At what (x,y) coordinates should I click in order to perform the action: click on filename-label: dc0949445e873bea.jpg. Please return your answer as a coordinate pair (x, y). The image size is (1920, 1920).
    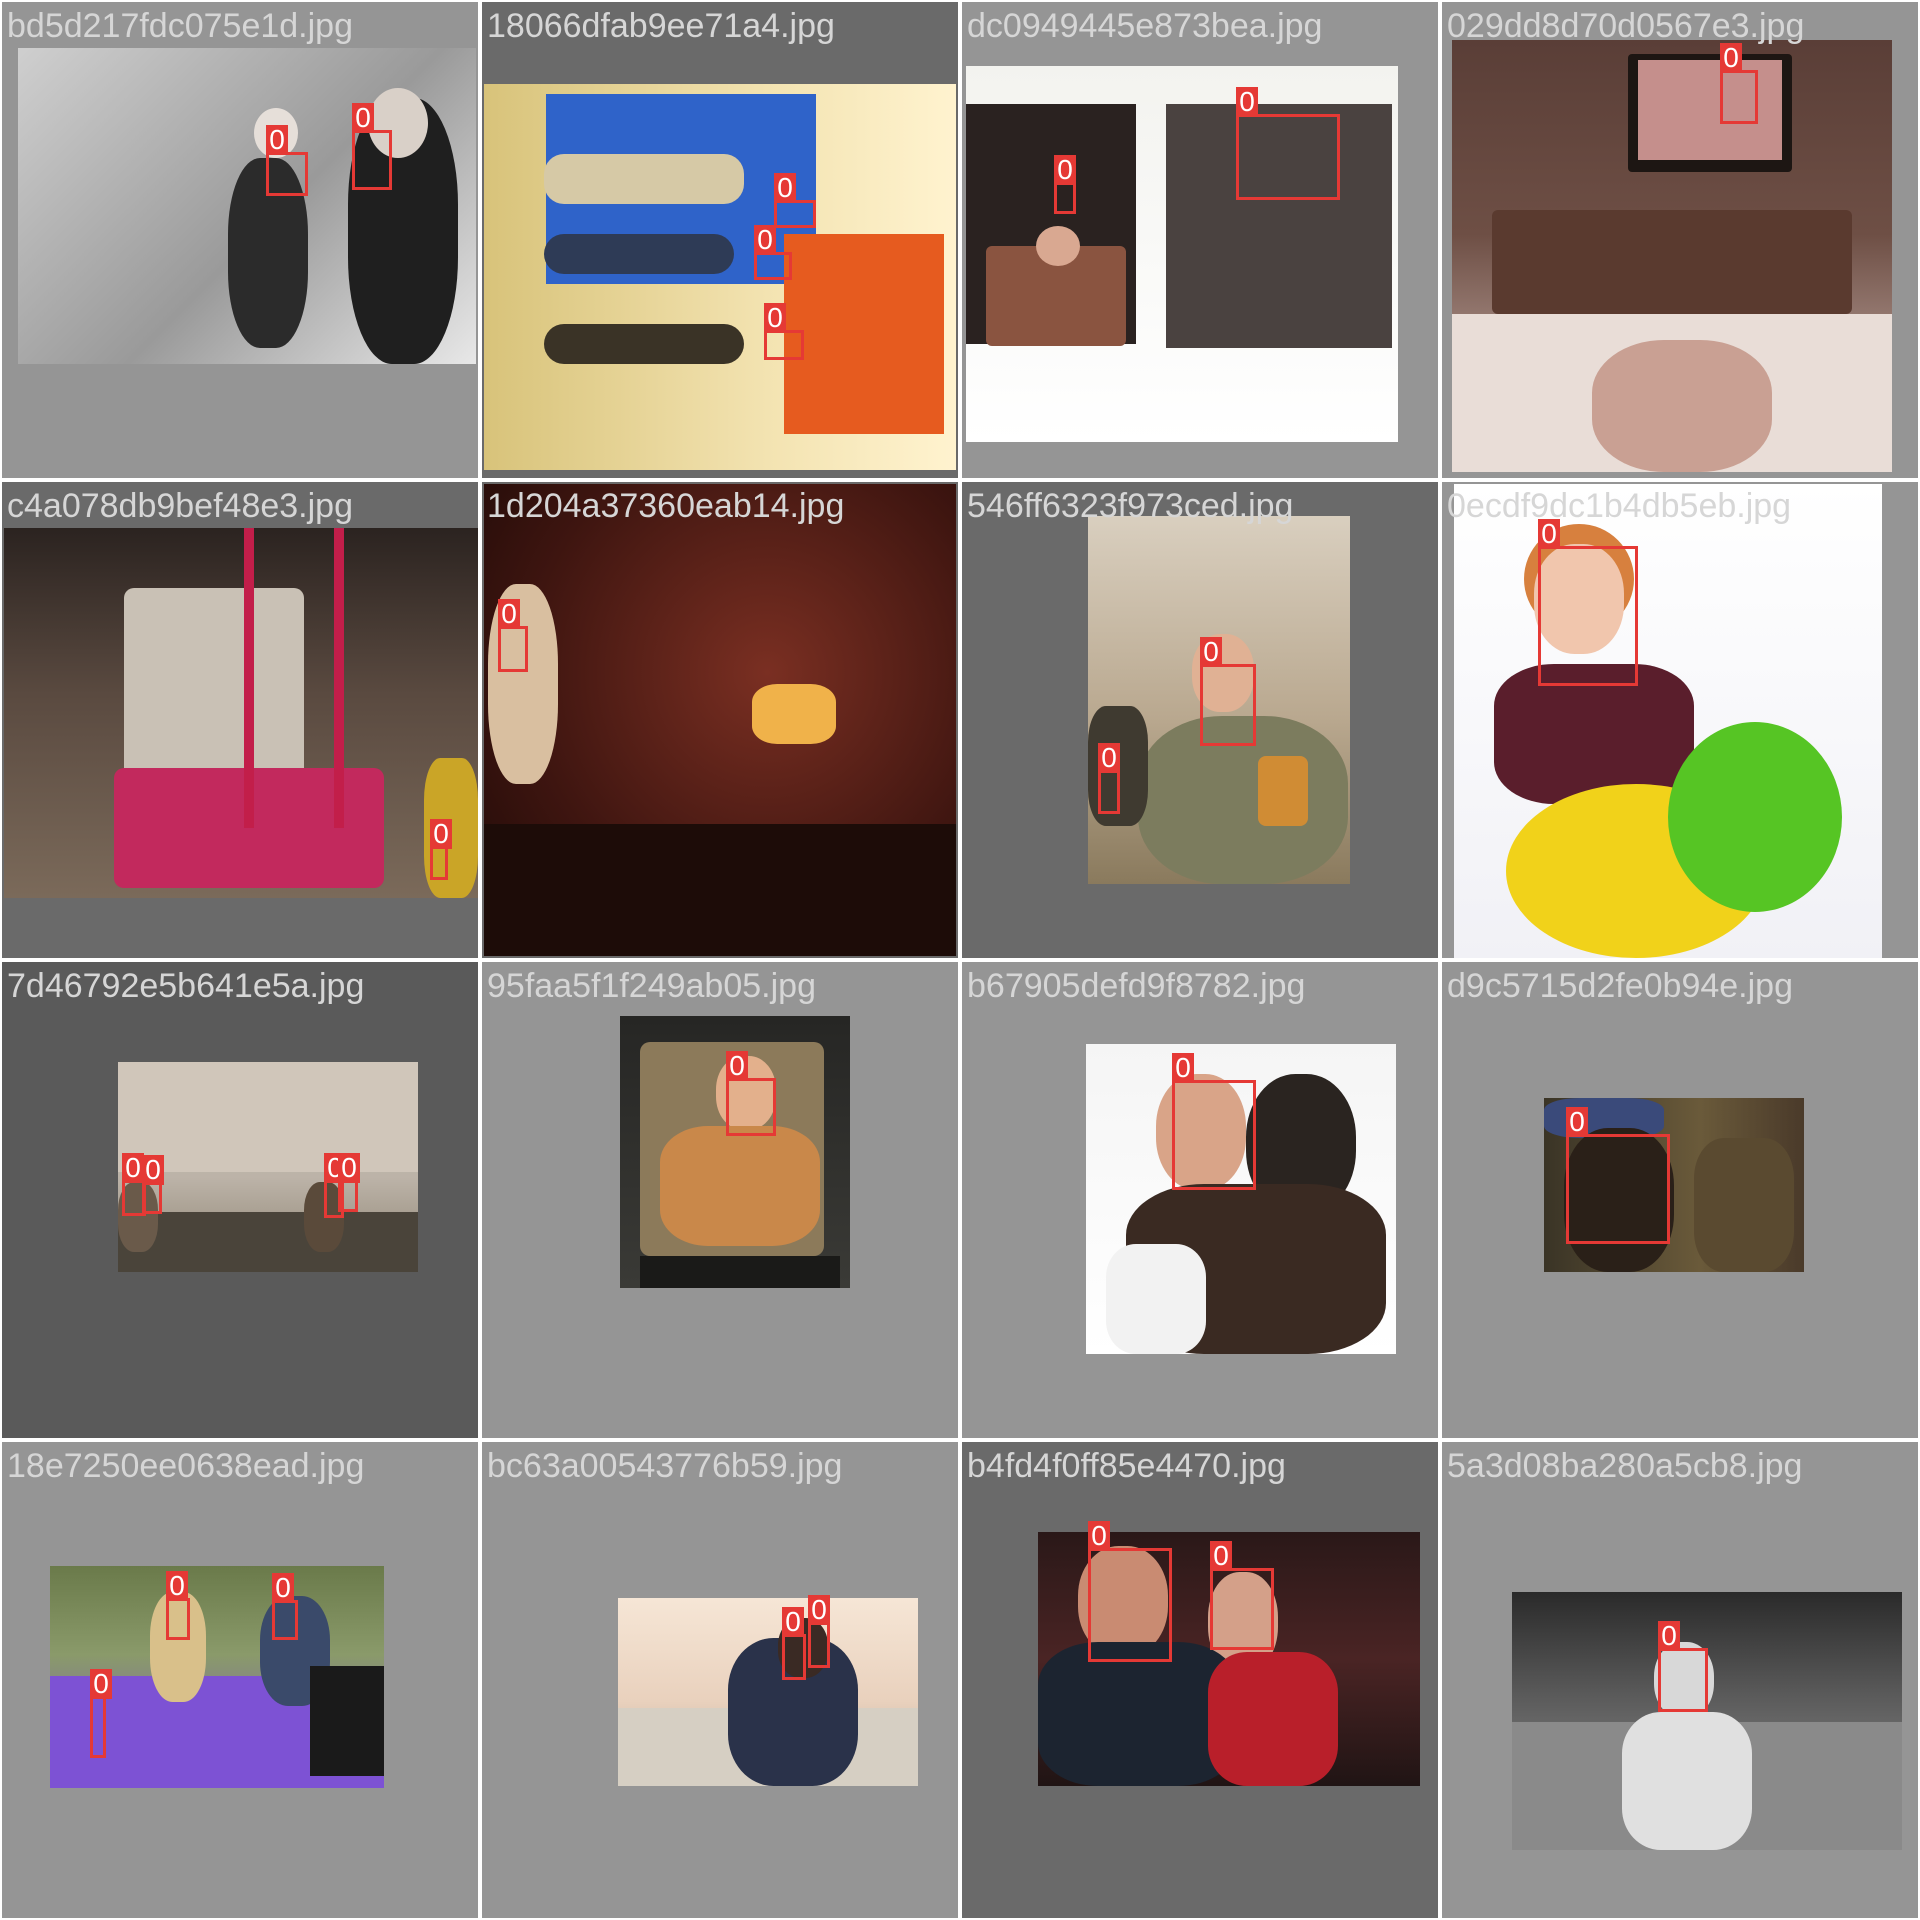
    Looking at the image, I should click on (1145, 26).